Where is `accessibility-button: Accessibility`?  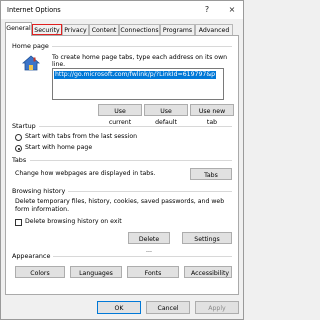
accessibility-button: Accessibility is located at coordinates (208, 272).